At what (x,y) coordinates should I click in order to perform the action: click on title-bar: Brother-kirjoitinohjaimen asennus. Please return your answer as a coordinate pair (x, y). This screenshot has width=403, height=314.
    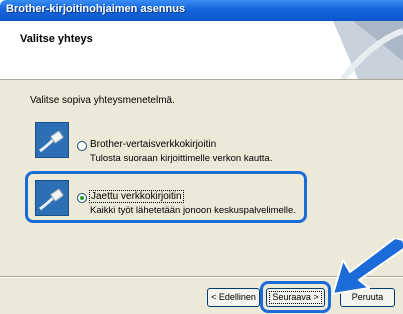
    Looking at the image, I should click on (201, 10).